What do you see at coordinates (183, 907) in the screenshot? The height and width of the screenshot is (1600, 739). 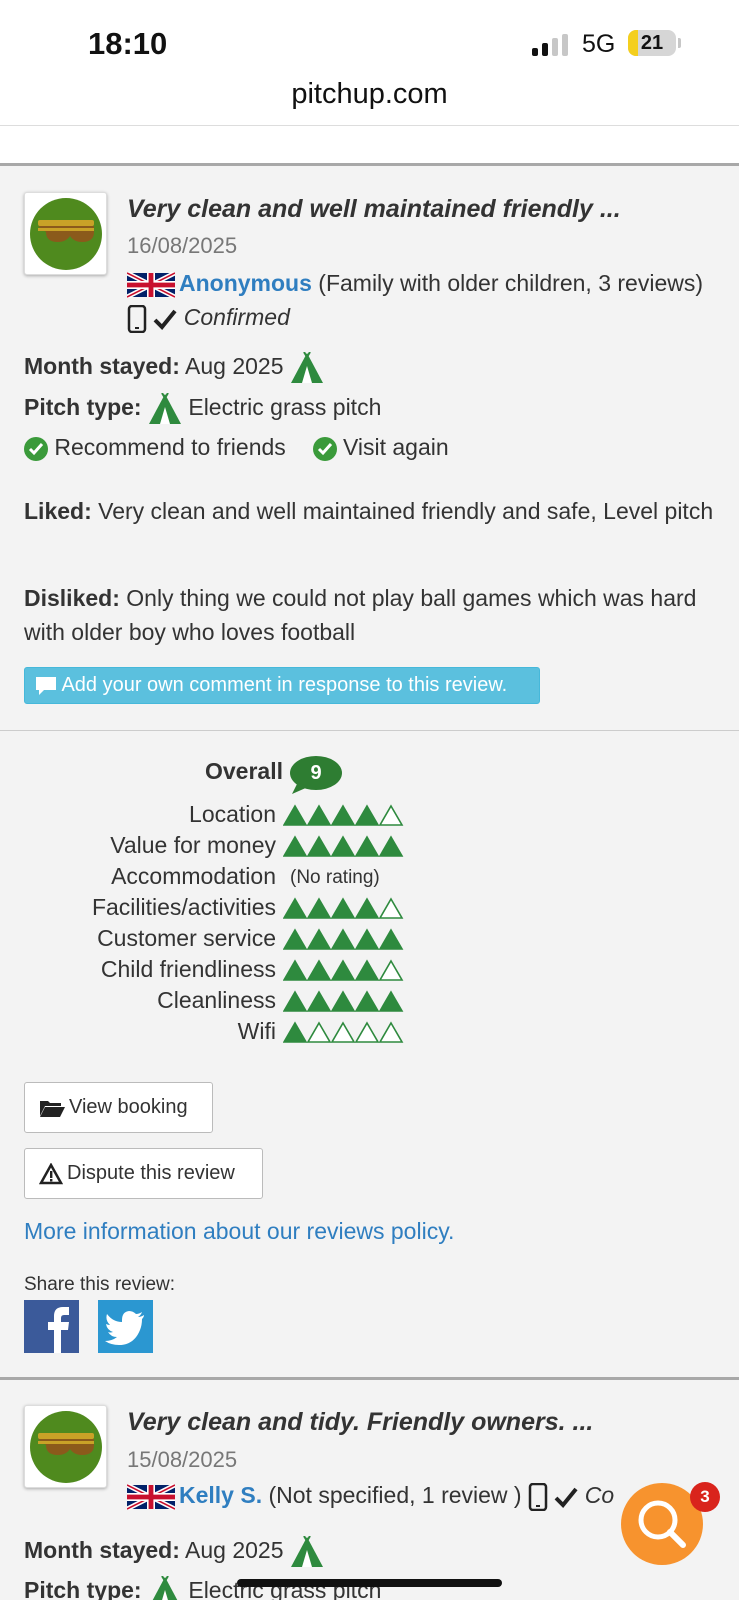 I see `rating-label: Facilities/activities` at bounding box center [183, 907].